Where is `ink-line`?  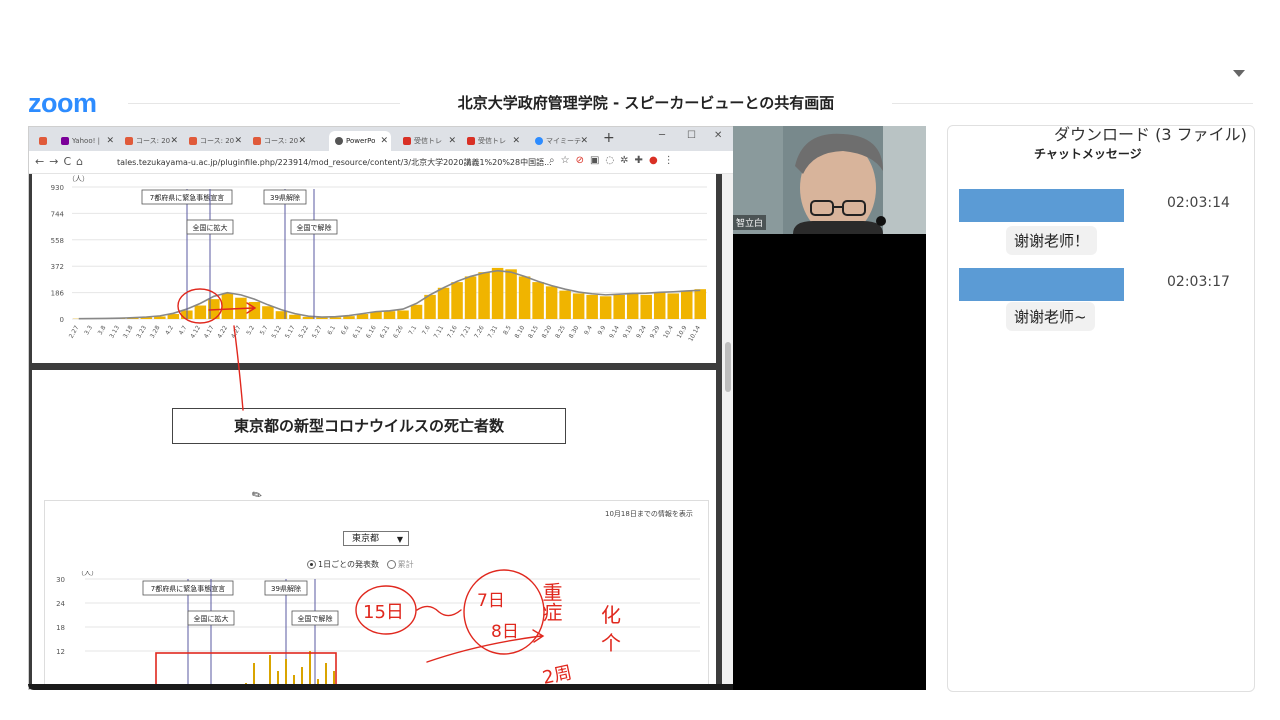
ink-line is located at coordinates (238, 368).